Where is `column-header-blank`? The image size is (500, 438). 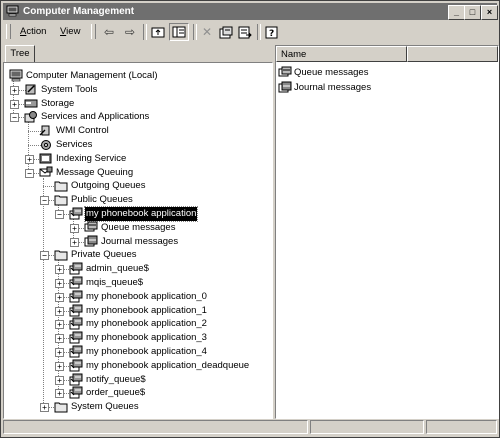
column-header-blank is located at coordinates (452, 54).